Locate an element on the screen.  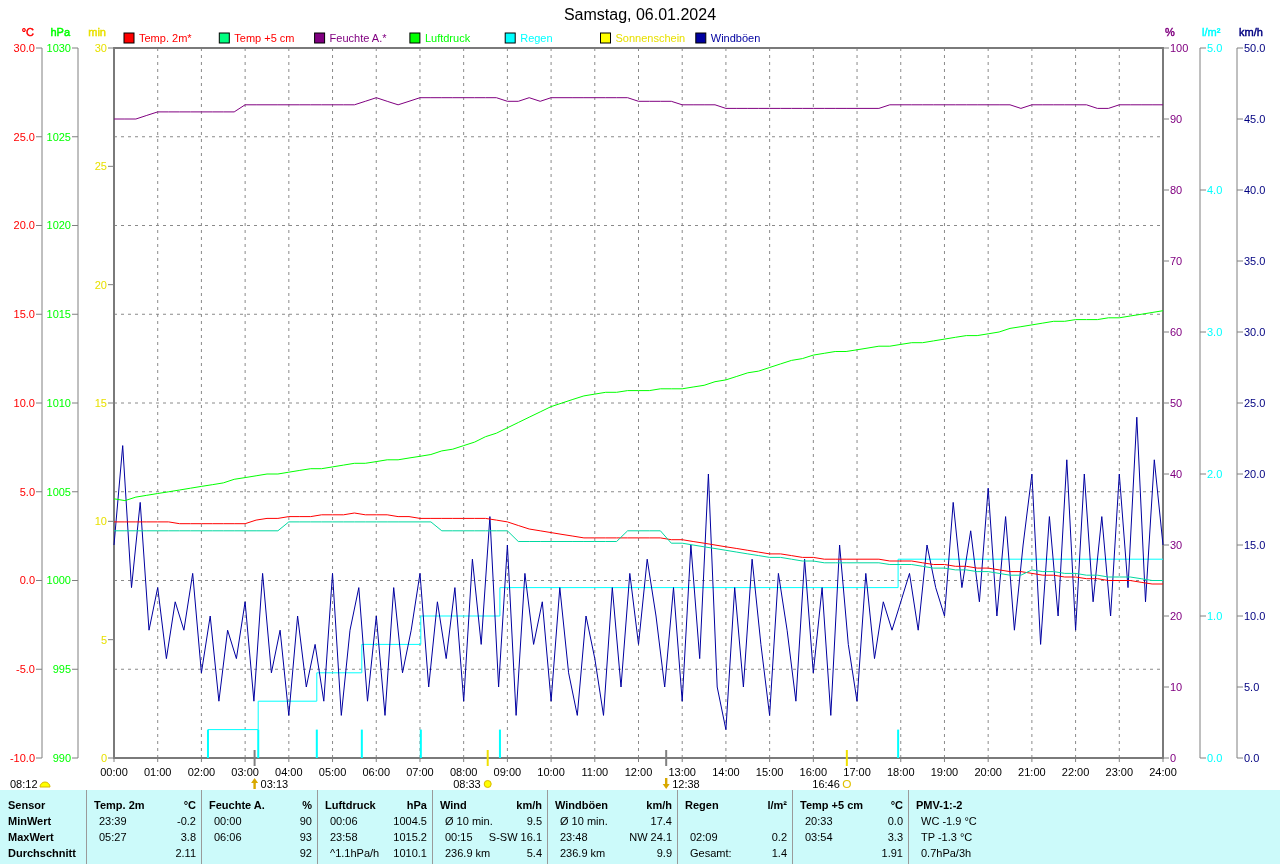
axis-tick-label: 01:00 is located at coordinates (157, 772).